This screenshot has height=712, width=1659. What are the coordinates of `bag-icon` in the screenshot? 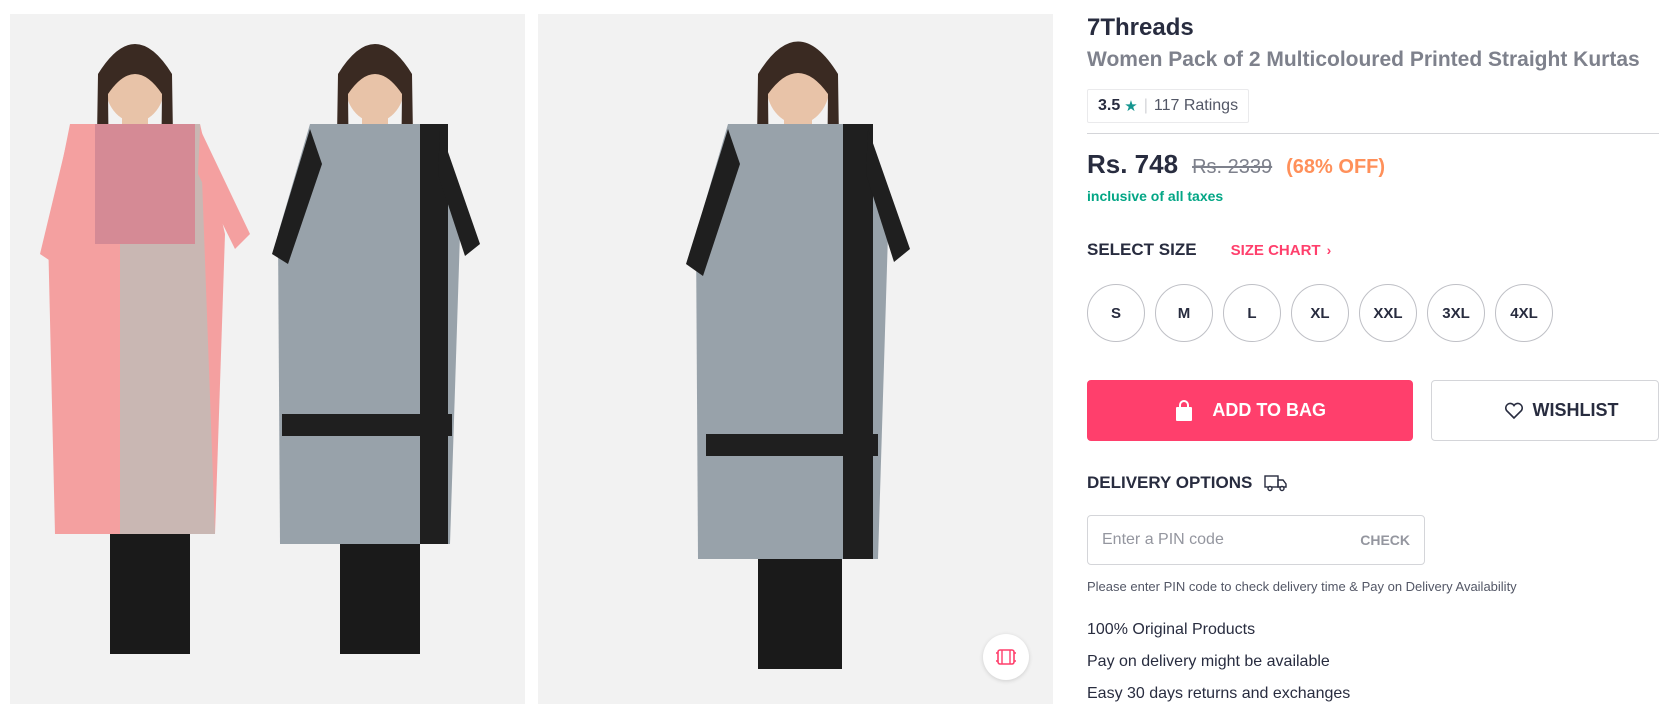 It's located at (1184, 410).